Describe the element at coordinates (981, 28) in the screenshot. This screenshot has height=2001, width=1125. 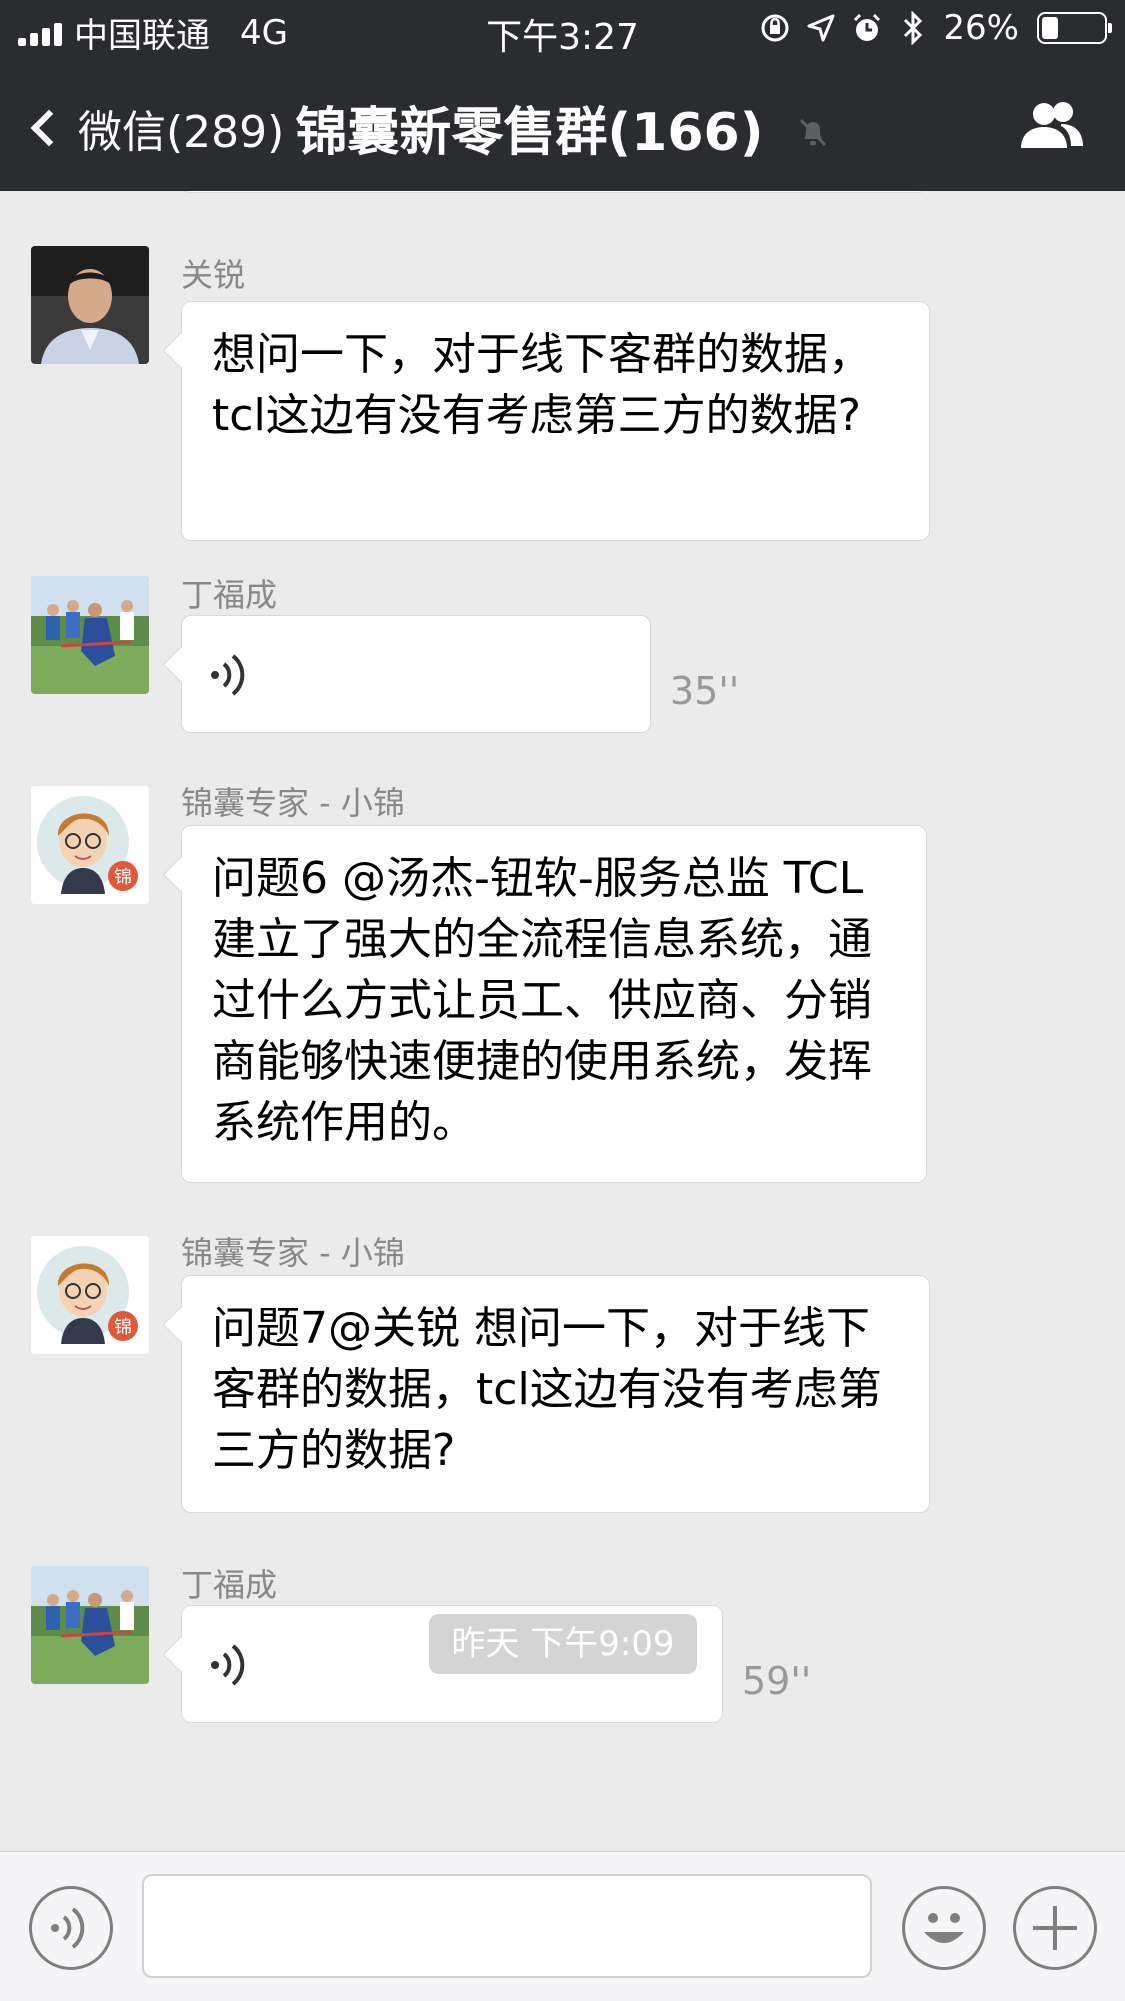
I see `battery-percent: 26%` at that location.